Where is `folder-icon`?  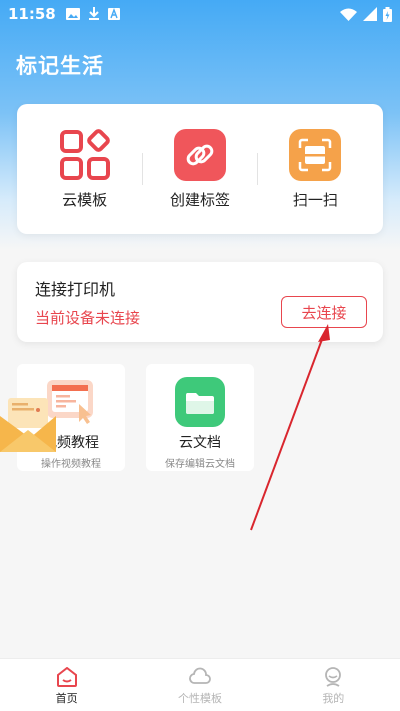
folder-icon is located at coordinates (200, 402).